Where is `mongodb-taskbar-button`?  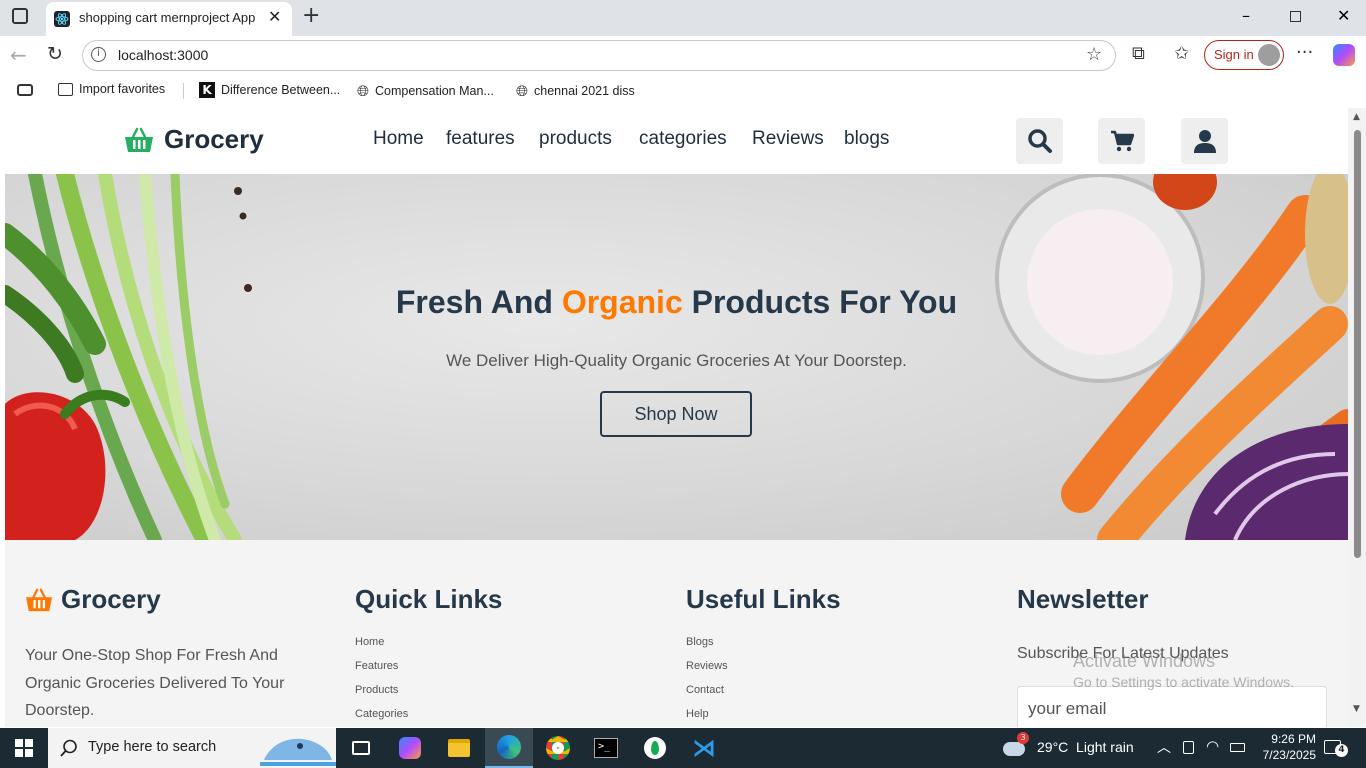 mongodb-taskbar-button is located at coordinates (655, 748).